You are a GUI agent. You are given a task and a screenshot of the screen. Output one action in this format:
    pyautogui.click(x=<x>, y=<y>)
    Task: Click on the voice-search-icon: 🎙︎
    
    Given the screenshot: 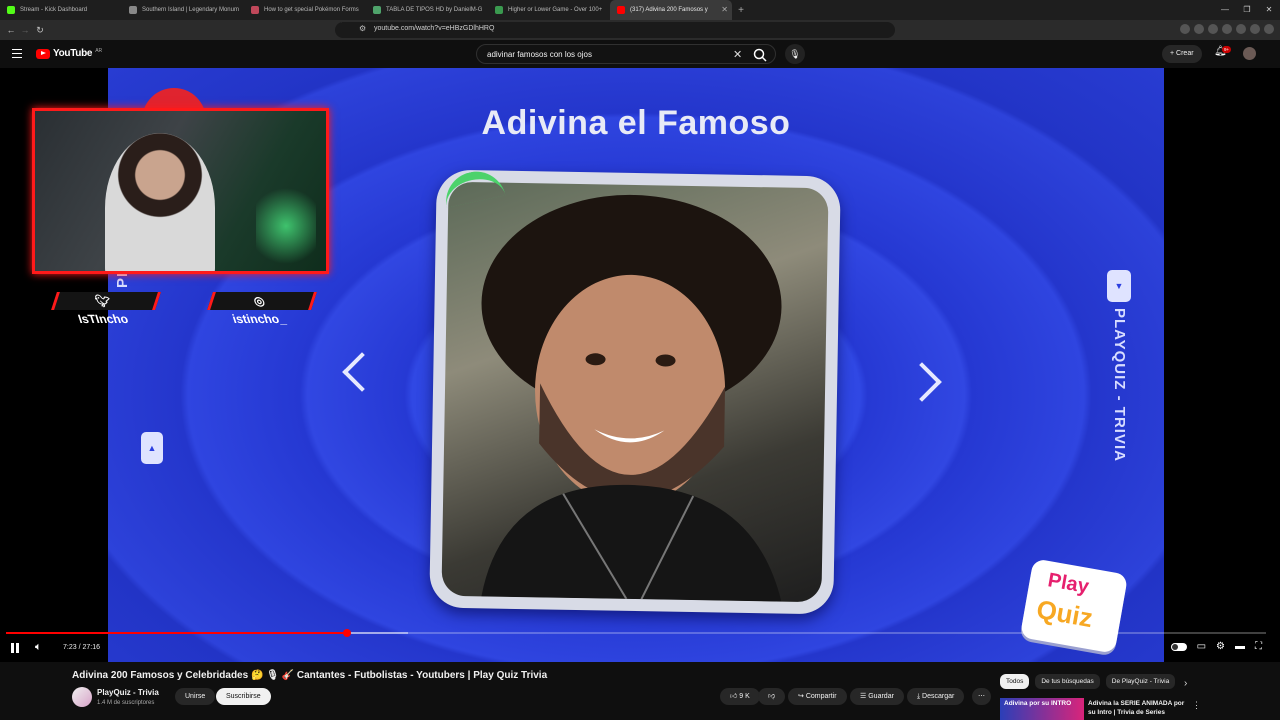 What is the action you would take?
    pyautogui.click(x=795, y=54)
    